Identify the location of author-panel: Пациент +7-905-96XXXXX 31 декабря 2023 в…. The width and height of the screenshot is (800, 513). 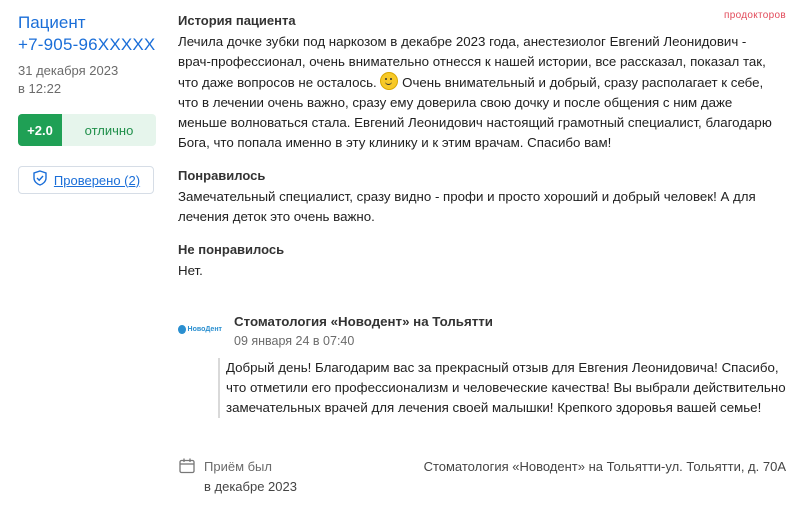
(89, 103).